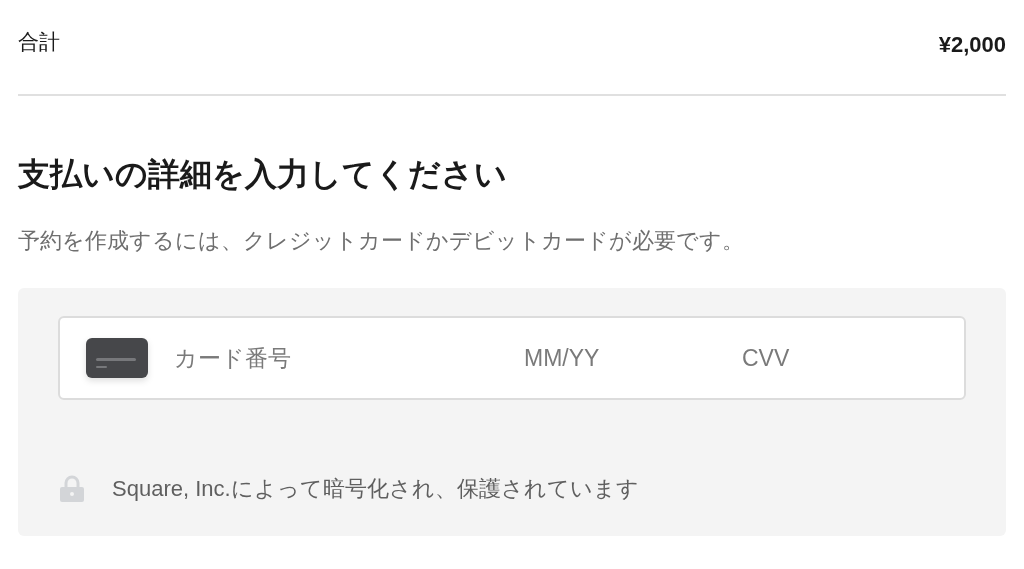 This screenshot has width=1024, height=569. What do you see at coordinates (624, 358) in the screenshot?
I see `expiry-field: MM/YY` at bounding box center [624, 358].